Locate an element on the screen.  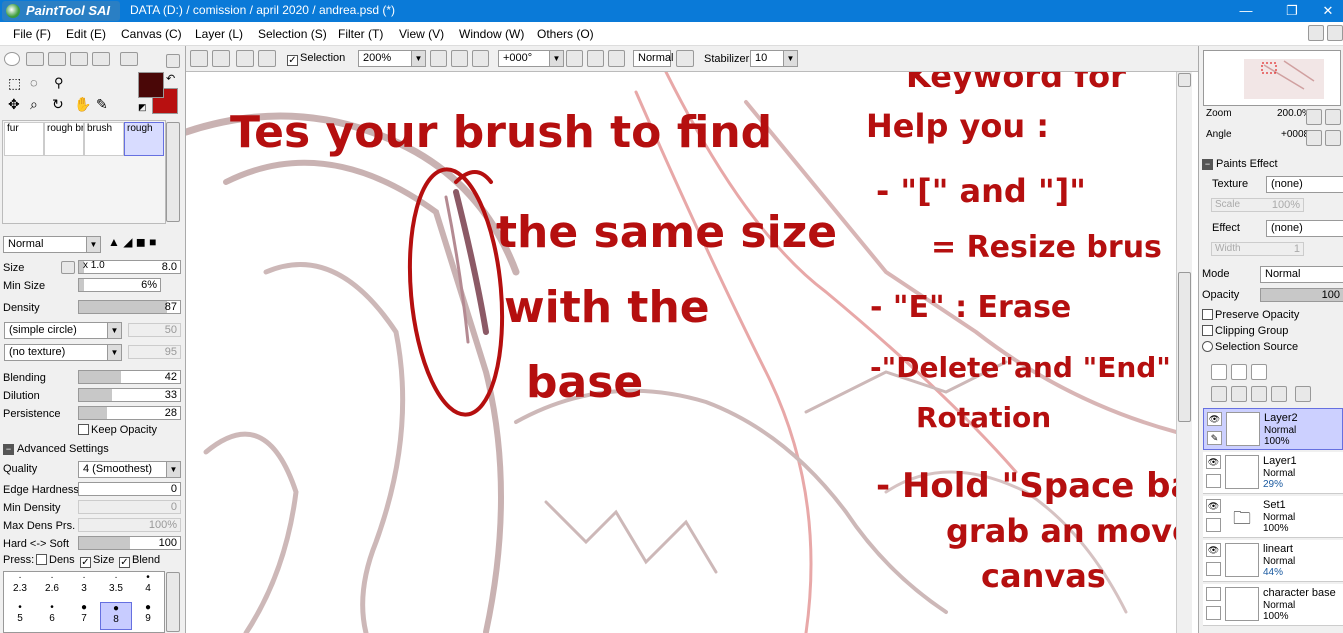
brush-texture-select: (no texture) ▼ is located at coordinates (63, 352).